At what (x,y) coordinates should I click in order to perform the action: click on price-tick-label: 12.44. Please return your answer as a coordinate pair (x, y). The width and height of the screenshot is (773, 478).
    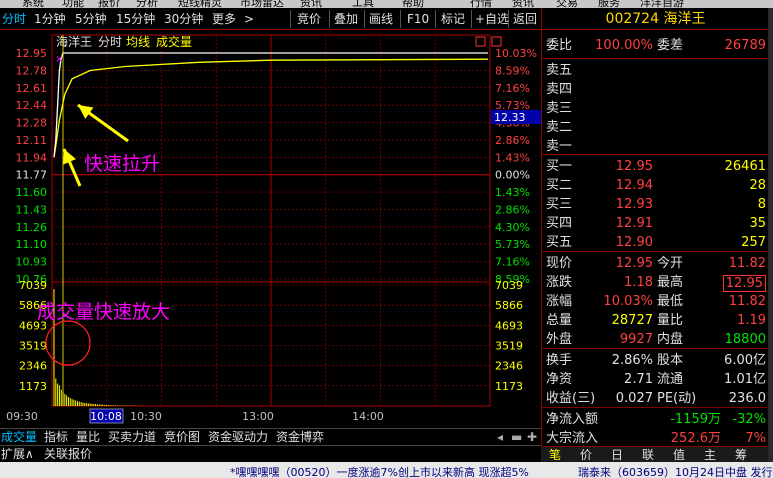
    Looking at the image, I should click on (32, 105).